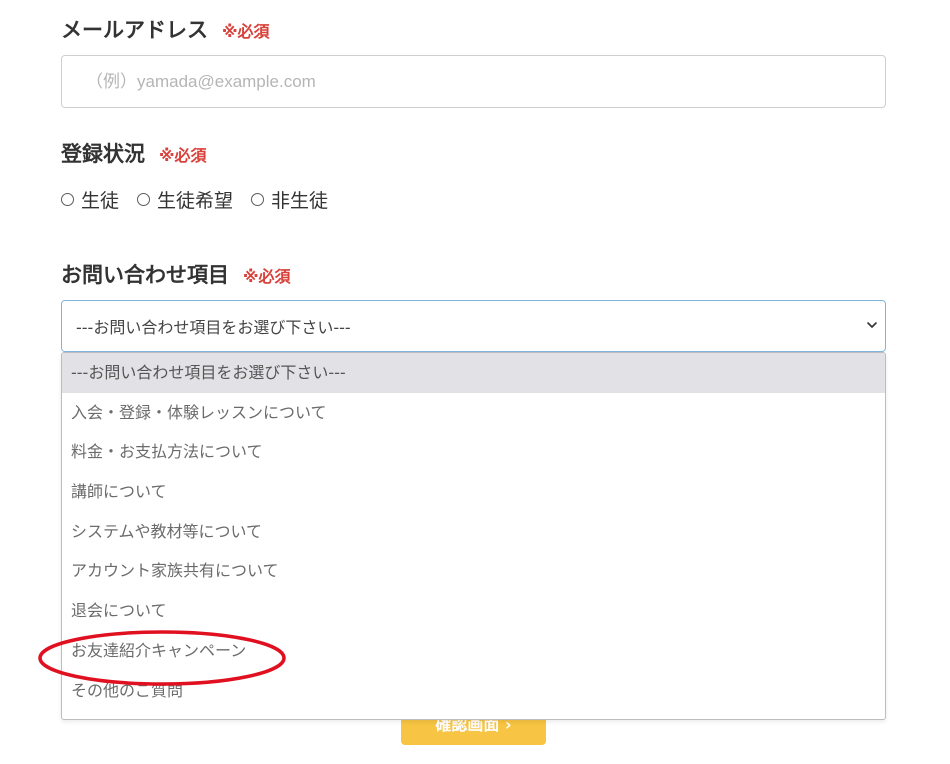 This screenshot has width=950, height=764. I want to click on status-field-label: 登録状況 ※必須, so click(134, 153).